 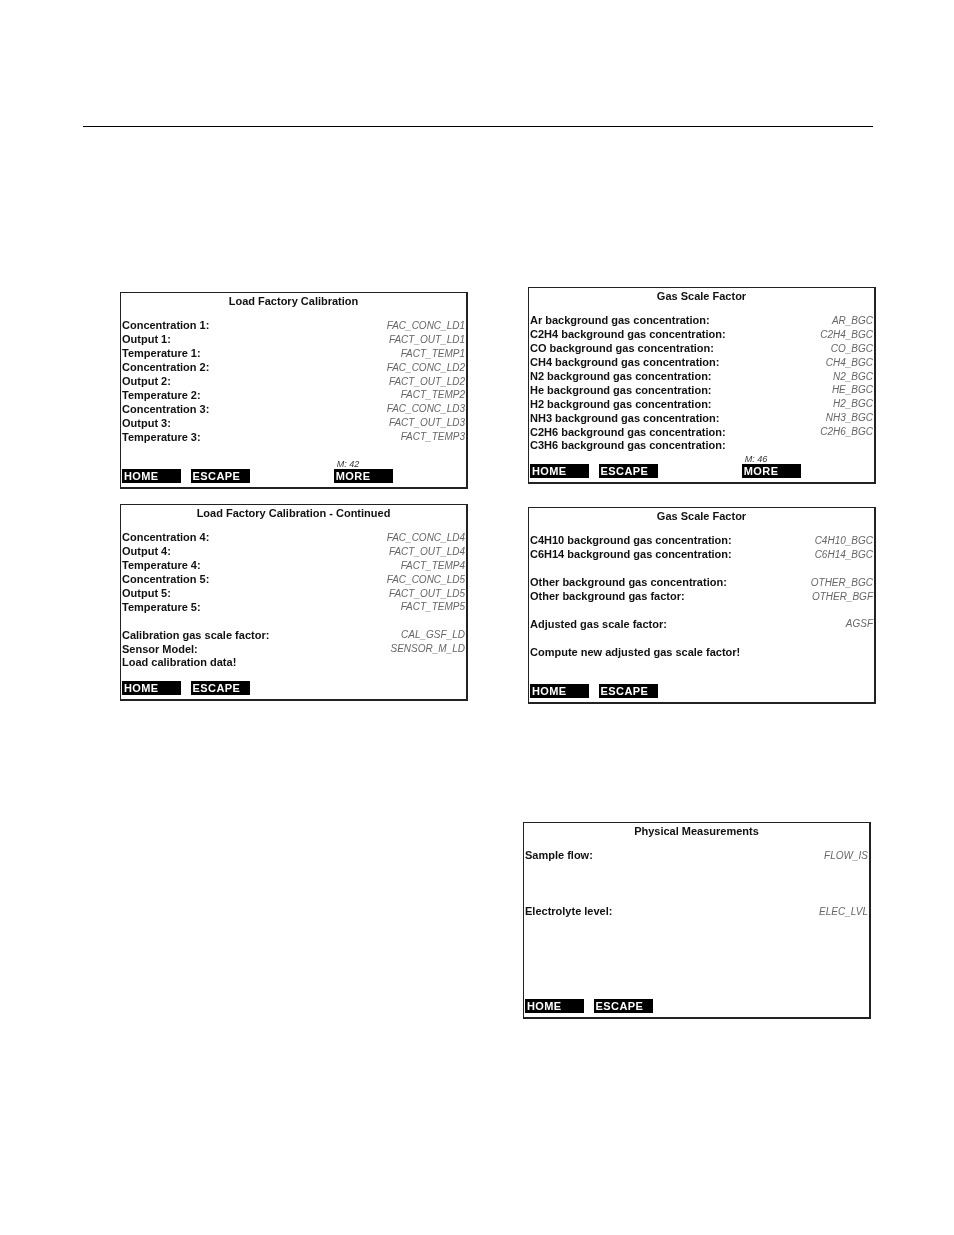 I want to click on field-label: Output 3:, so click(x=146, y=423).